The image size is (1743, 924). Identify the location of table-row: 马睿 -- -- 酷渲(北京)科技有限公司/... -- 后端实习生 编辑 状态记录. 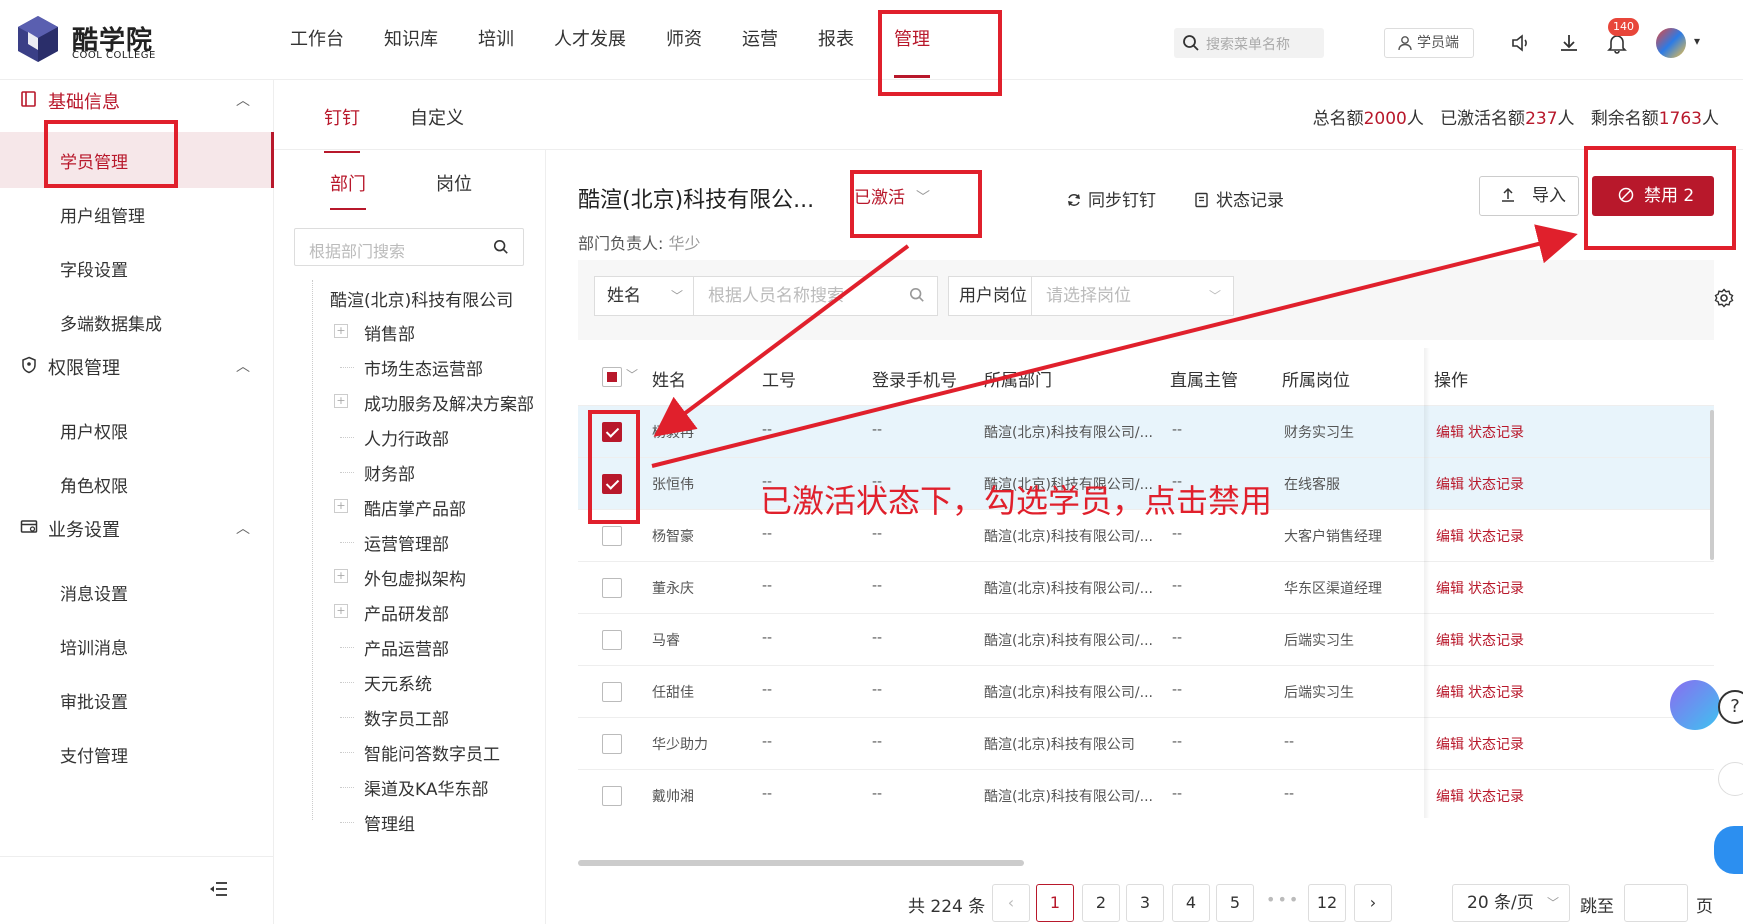
(1146, 640).